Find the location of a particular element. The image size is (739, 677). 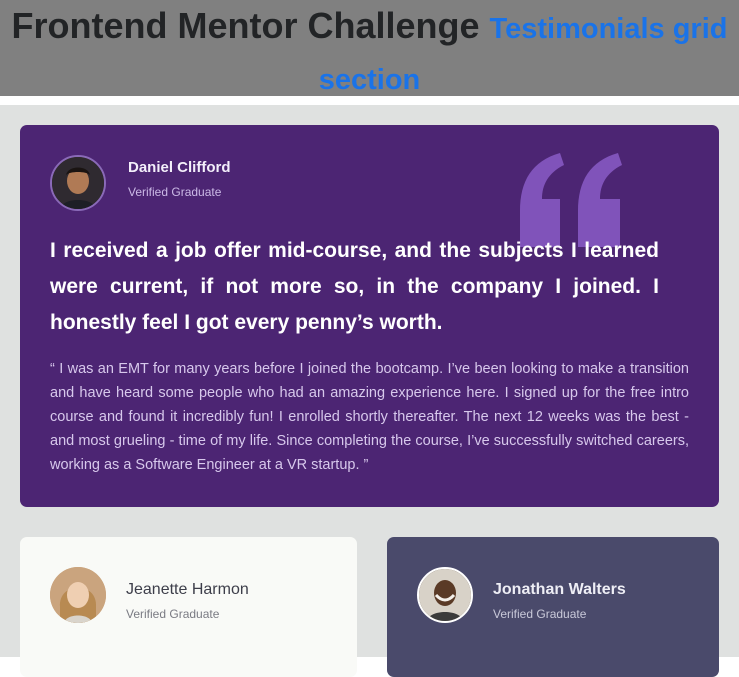

avatar-daniel is located at coordinates (78, 183).